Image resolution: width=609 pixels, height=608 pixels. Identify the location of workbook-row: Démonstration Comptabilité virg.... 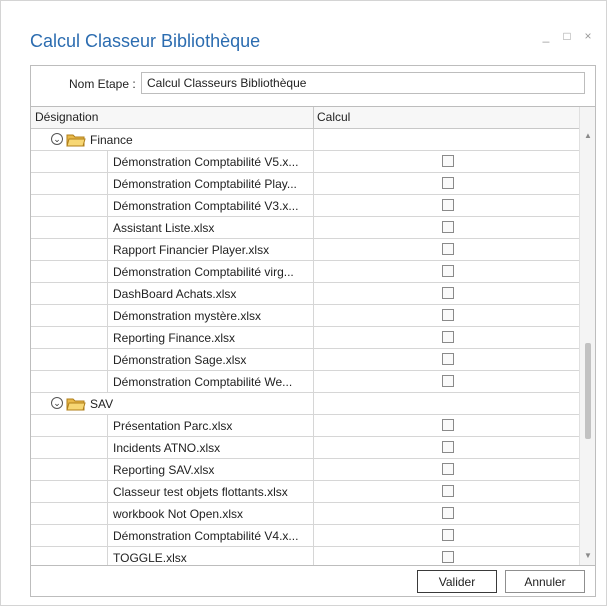
(305, 272).